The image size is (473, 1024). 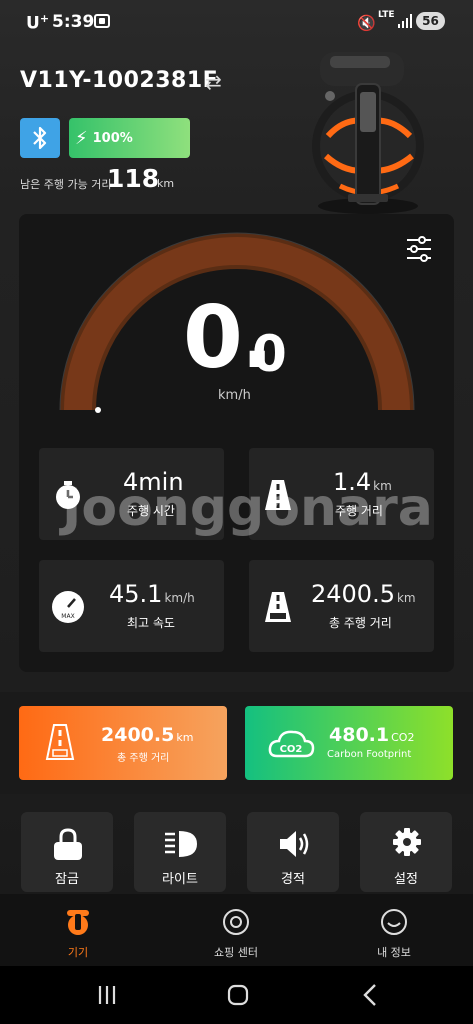 I want to click on light-button: 라이트, so click(x=180, y=852).